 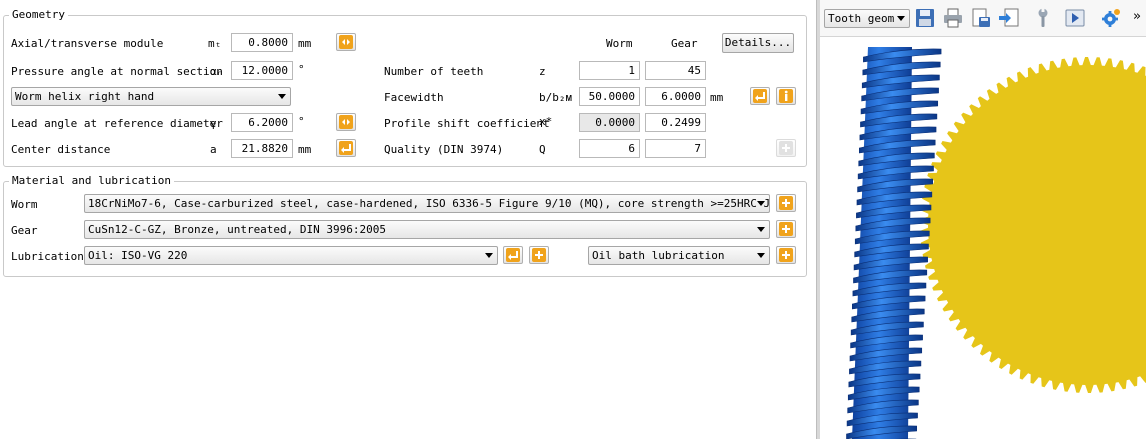 I want to click on quality-gear-input: 7, so click(x=675, y=148).